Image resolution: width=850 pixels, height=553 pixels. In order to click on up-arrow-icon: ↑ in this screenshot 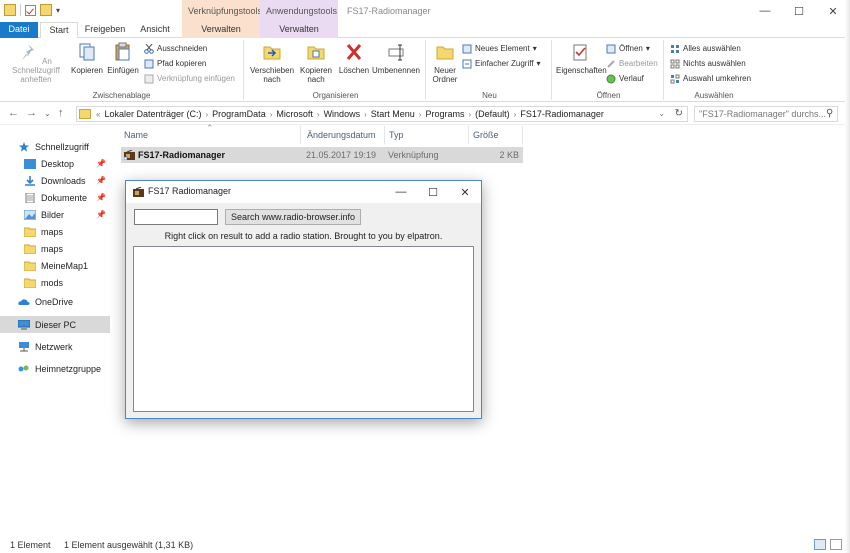, I will do `click(61, 113)`.